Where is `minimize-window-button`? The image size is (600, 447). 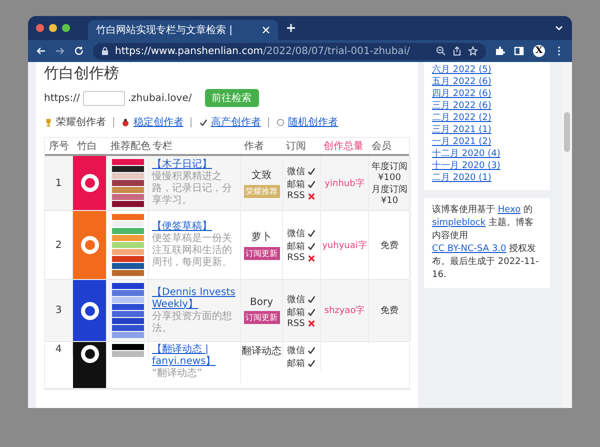
minimize-window-button is located at coordinates (53, 28).